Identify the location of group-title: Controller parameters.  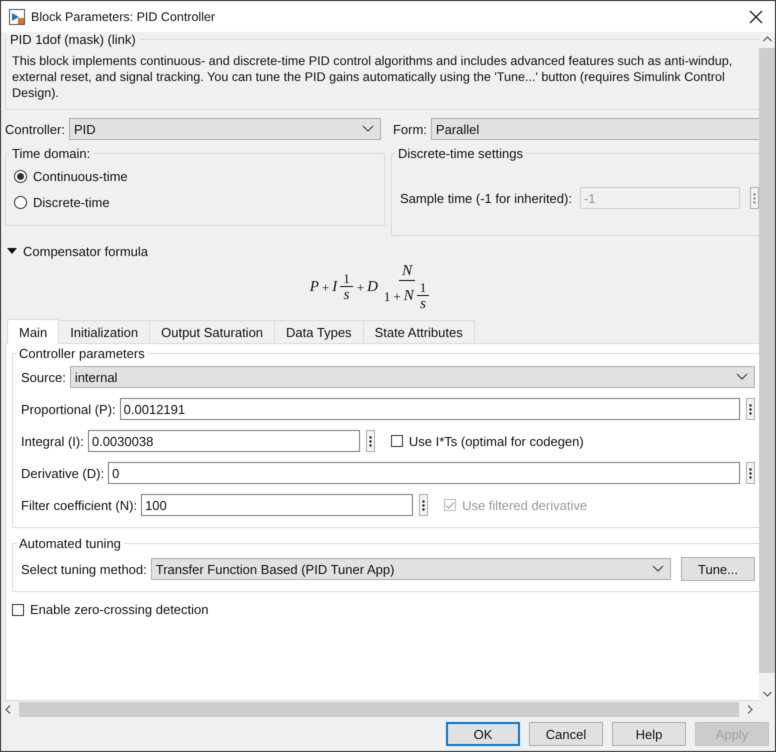
(82, 353).